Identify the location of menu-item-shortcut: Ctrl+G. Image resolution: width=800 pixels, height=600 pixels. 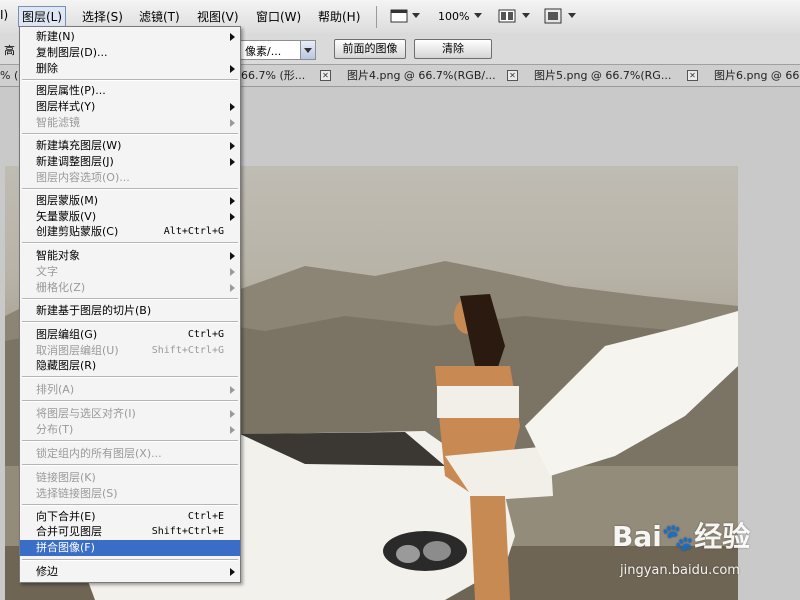
(205, 334).